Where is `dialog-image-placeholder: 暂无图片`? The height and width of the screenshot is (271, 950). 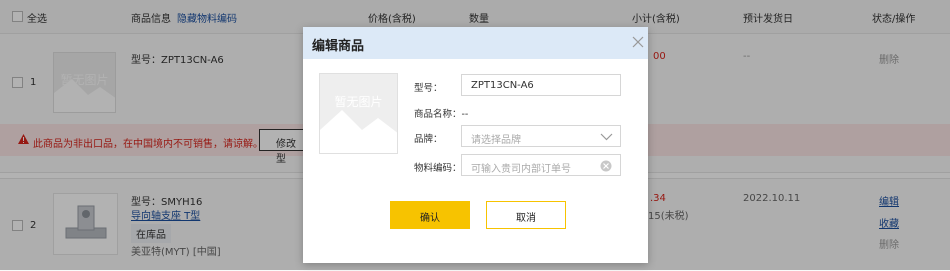 dialog-image-placeholder: 暂无图片 is located at coordinates (358, 113).